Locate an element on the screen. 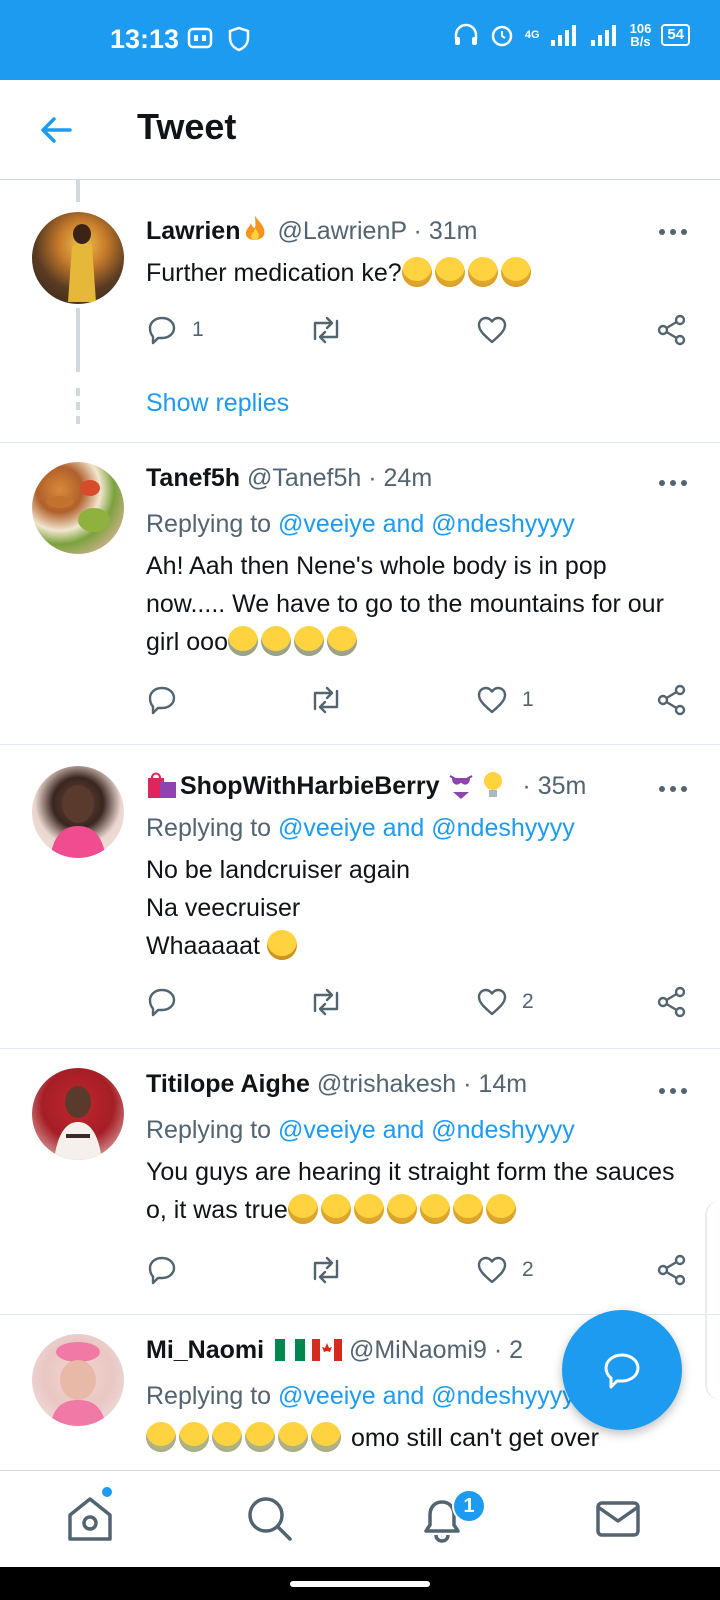 This screenshot has width=720, height=1600. back-arrow-icon is located at coordinates (56, 130).